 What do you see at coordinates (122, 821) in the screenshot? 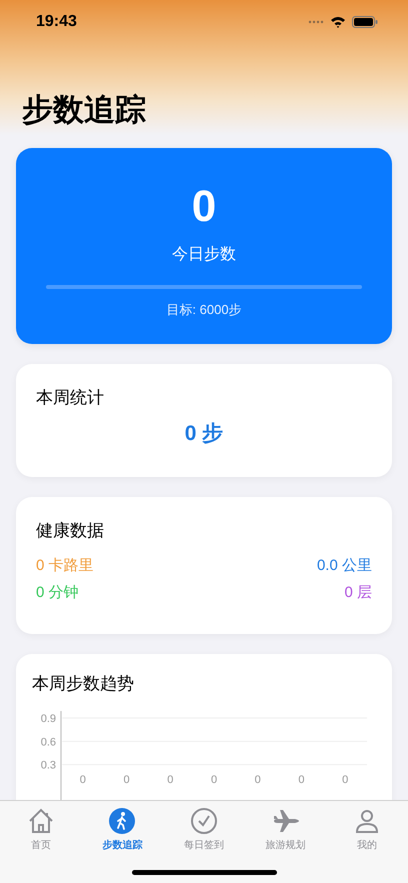
I see `walking-person-icon` at bounding box center [122, 821].